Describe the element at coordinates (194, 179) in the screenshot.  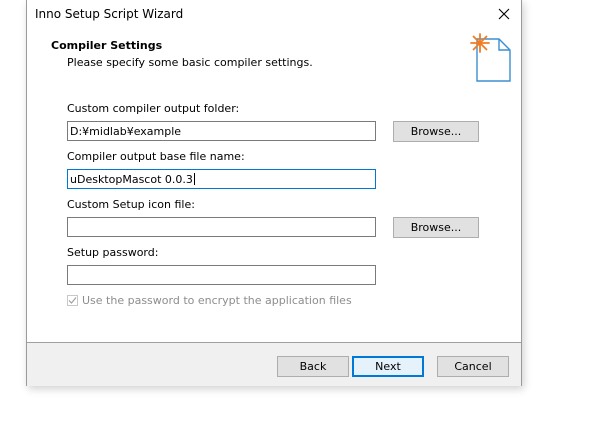
I see `text-caret` at that location.